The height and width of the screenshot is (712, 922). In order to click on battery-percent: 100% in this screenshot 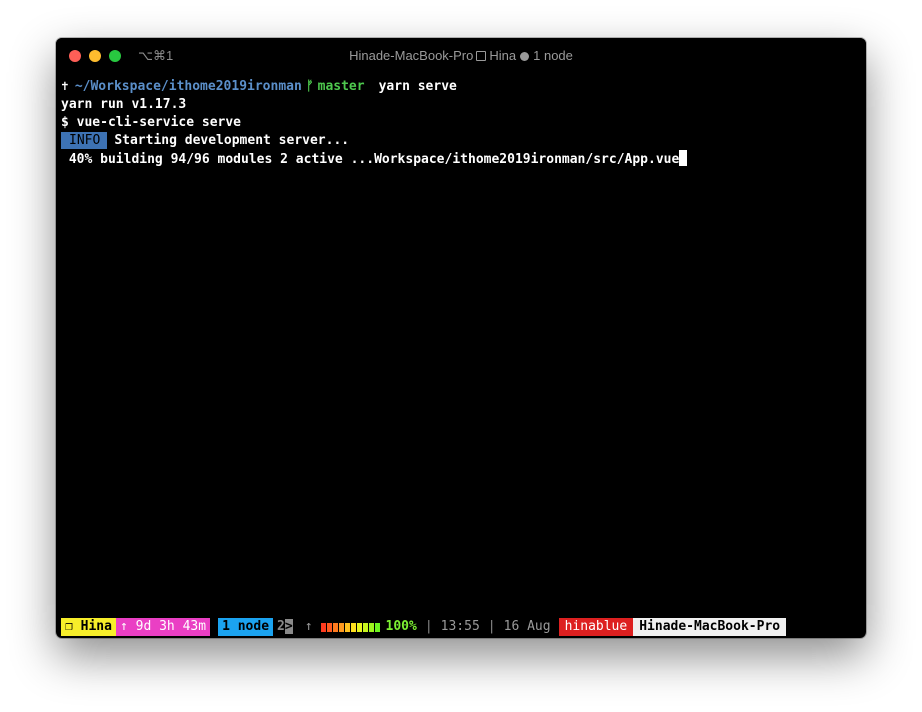, I will do `click(401, 626)`.